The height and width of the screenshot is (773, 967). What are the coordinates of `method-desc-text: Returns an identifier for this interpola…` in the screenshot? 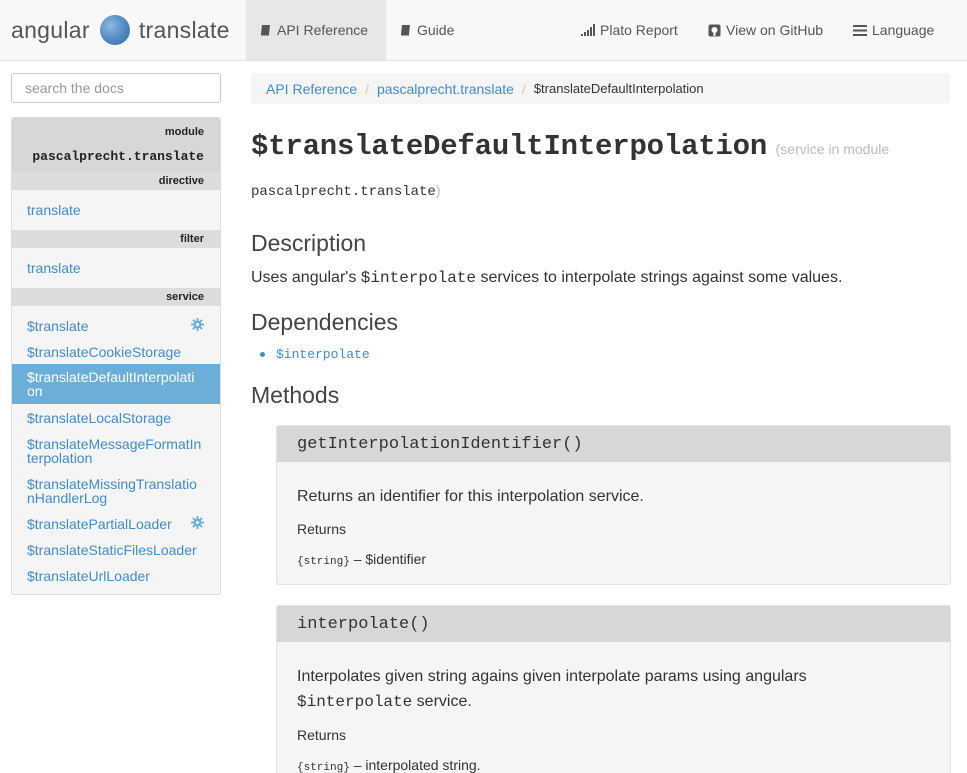 It's located at (470, 496).